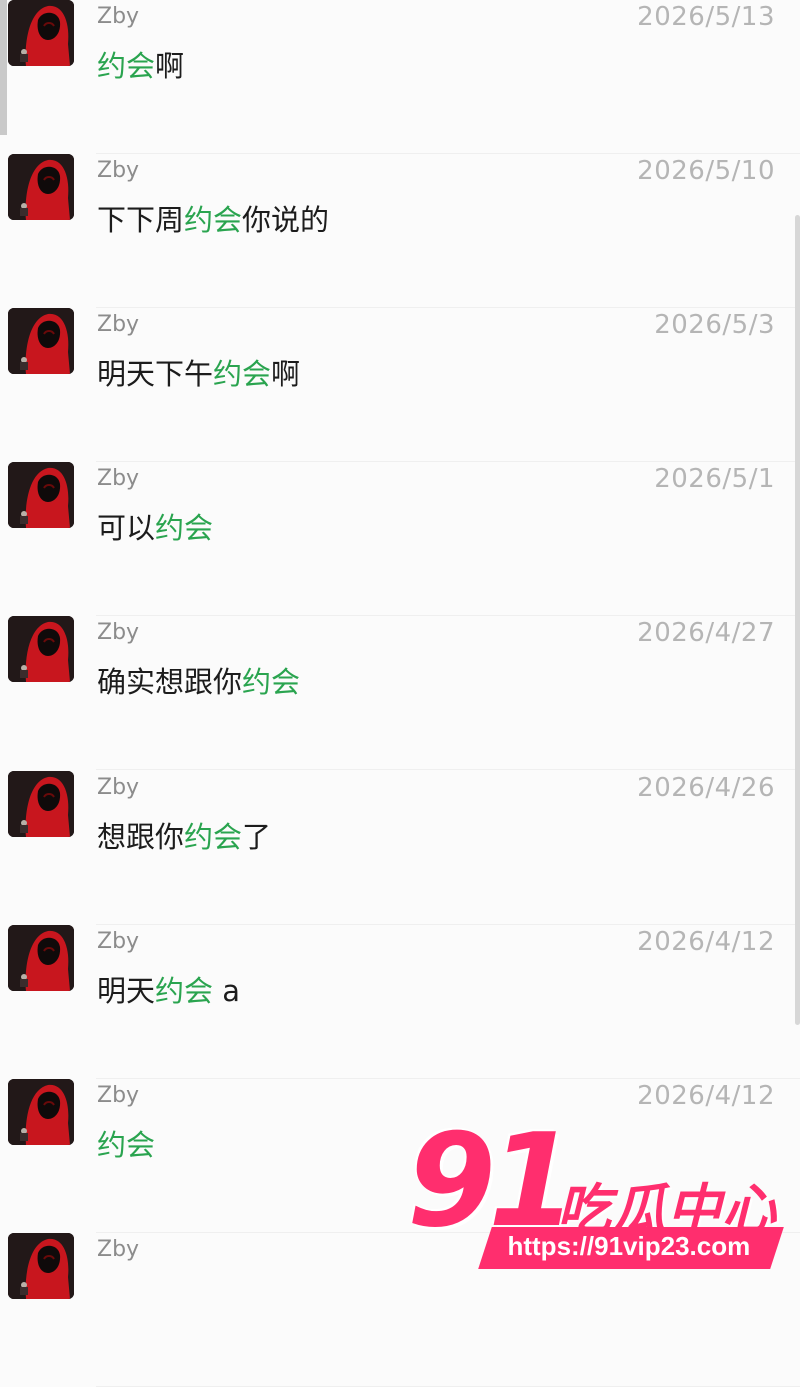 The width and height of the screenshot is (800, 1387). I want to click on message-text: 约会, so click(126, 1143).